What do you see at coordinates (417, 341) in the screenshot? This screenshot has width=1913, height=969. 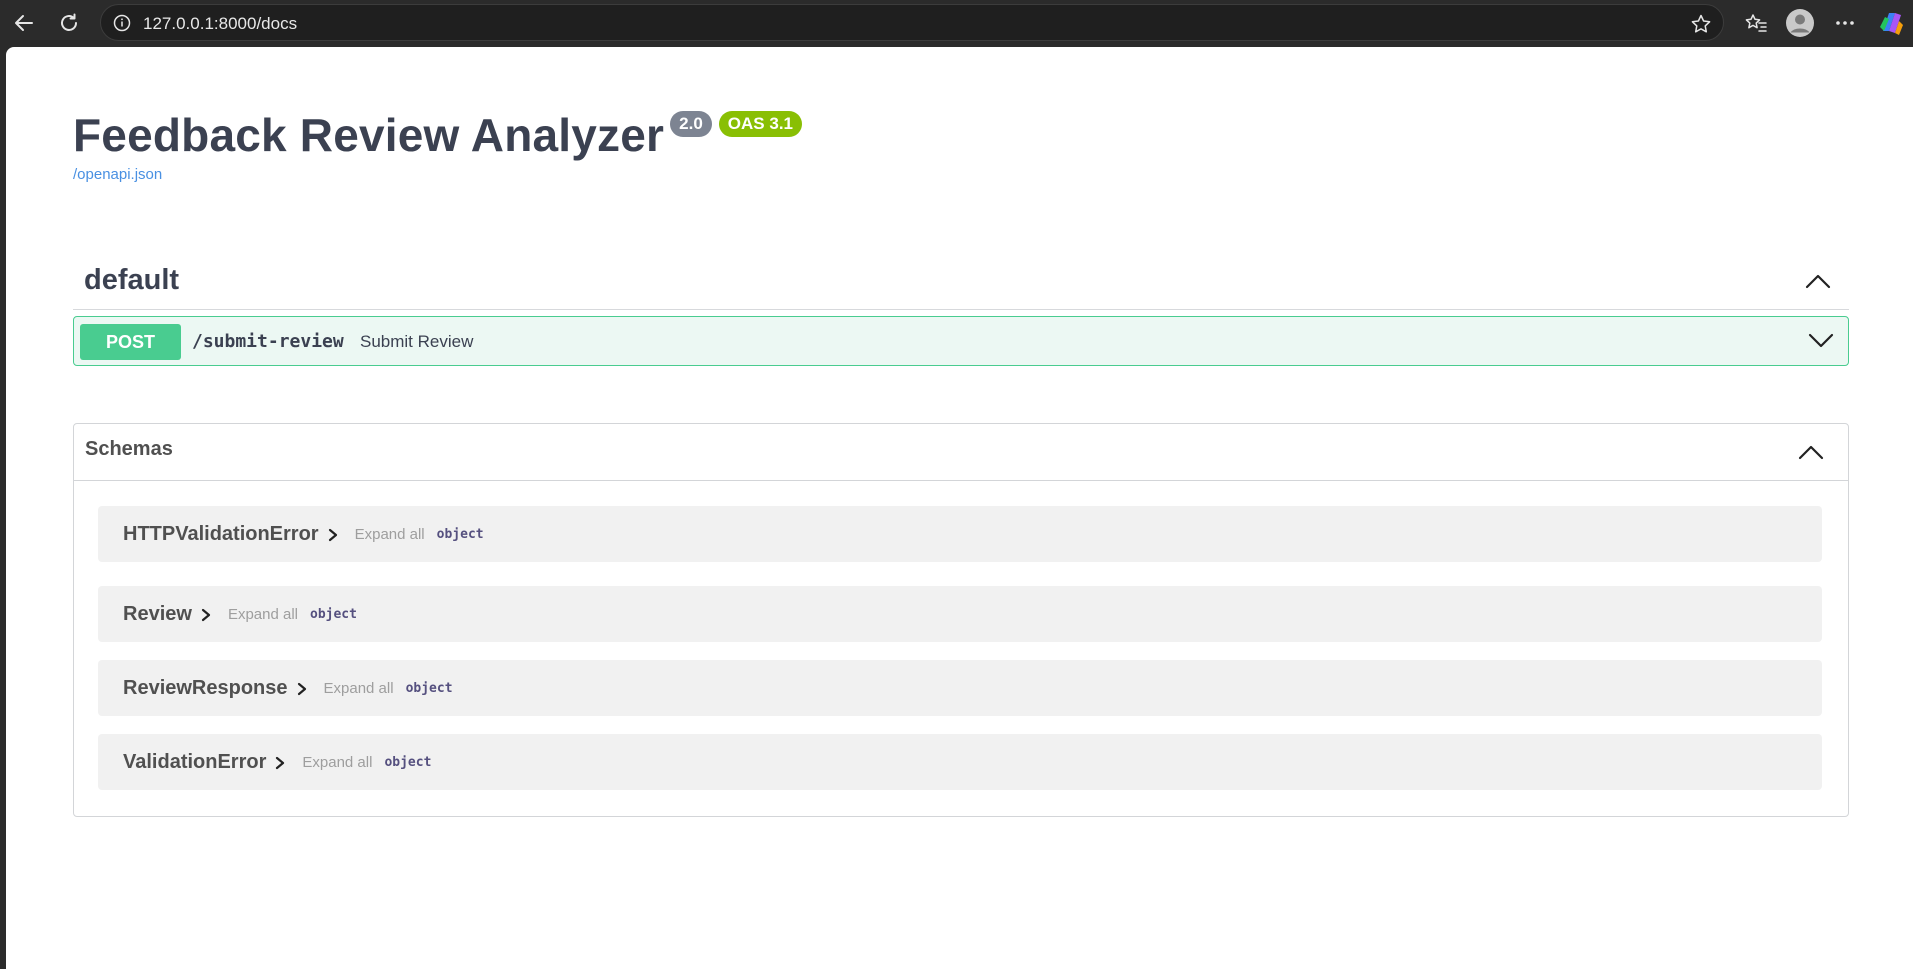 I see `operation-summary: Submit Review` at bounding box center [417, 341].